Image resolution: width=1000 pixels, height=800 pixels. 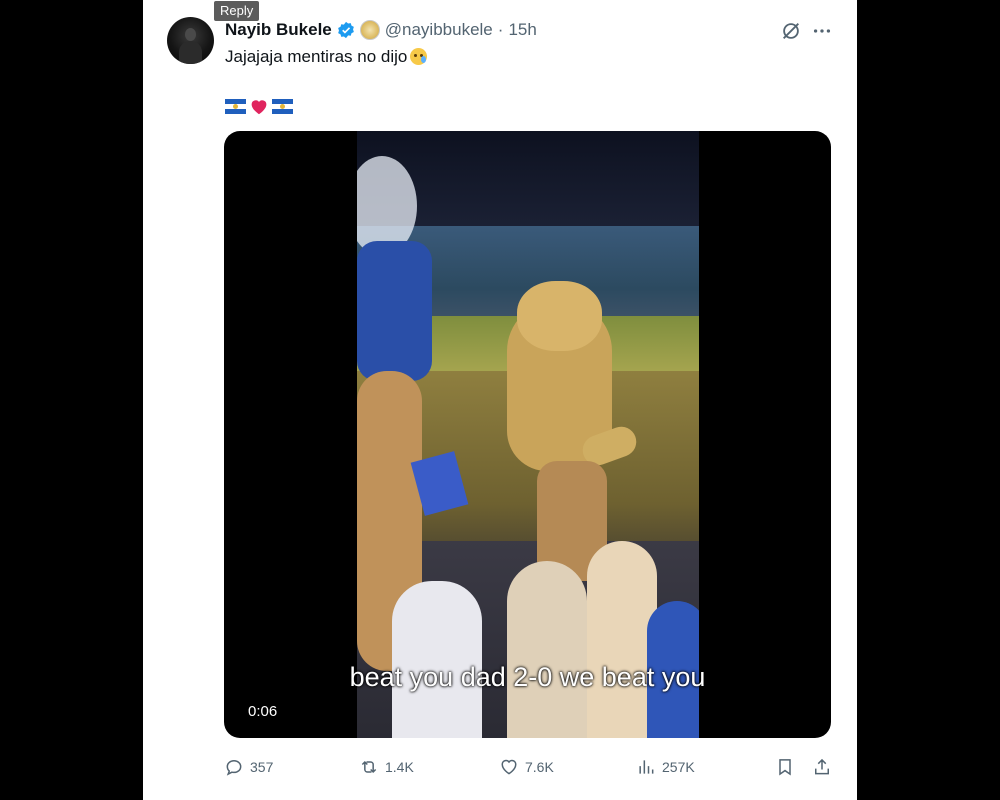 I want to click on emoji-line, so click(x=259, y=106).